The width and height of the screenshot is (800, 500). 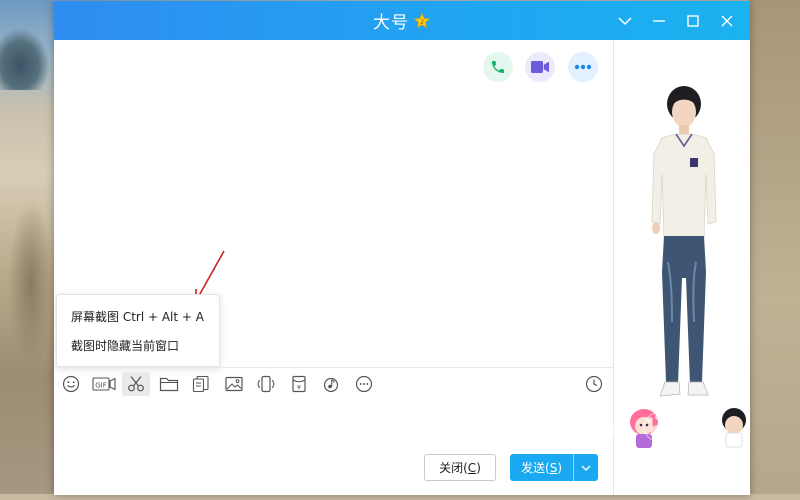 I want to click on title-bar: 大号 2, so click(x=402, y=20).